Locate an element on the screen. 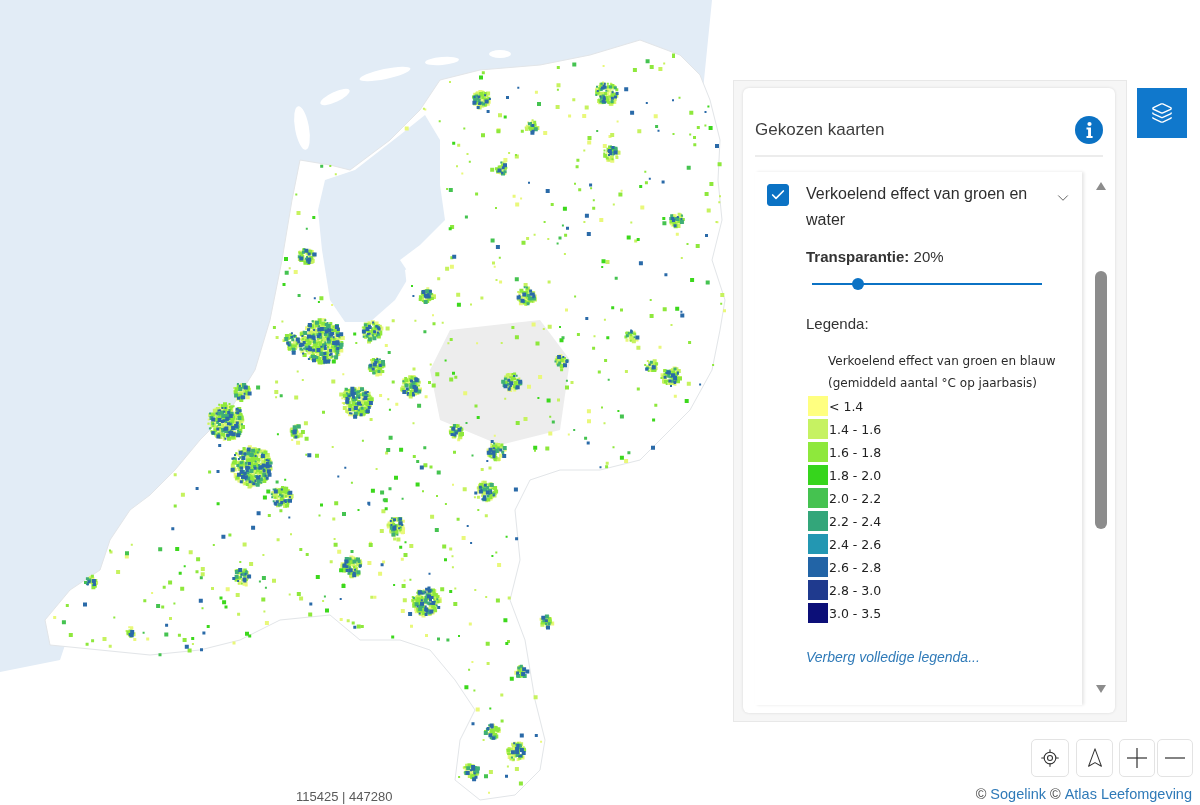 Image resolution: width=1200 pixels, height=805 pixels. locate-button is located at coordinates (1050, 758).